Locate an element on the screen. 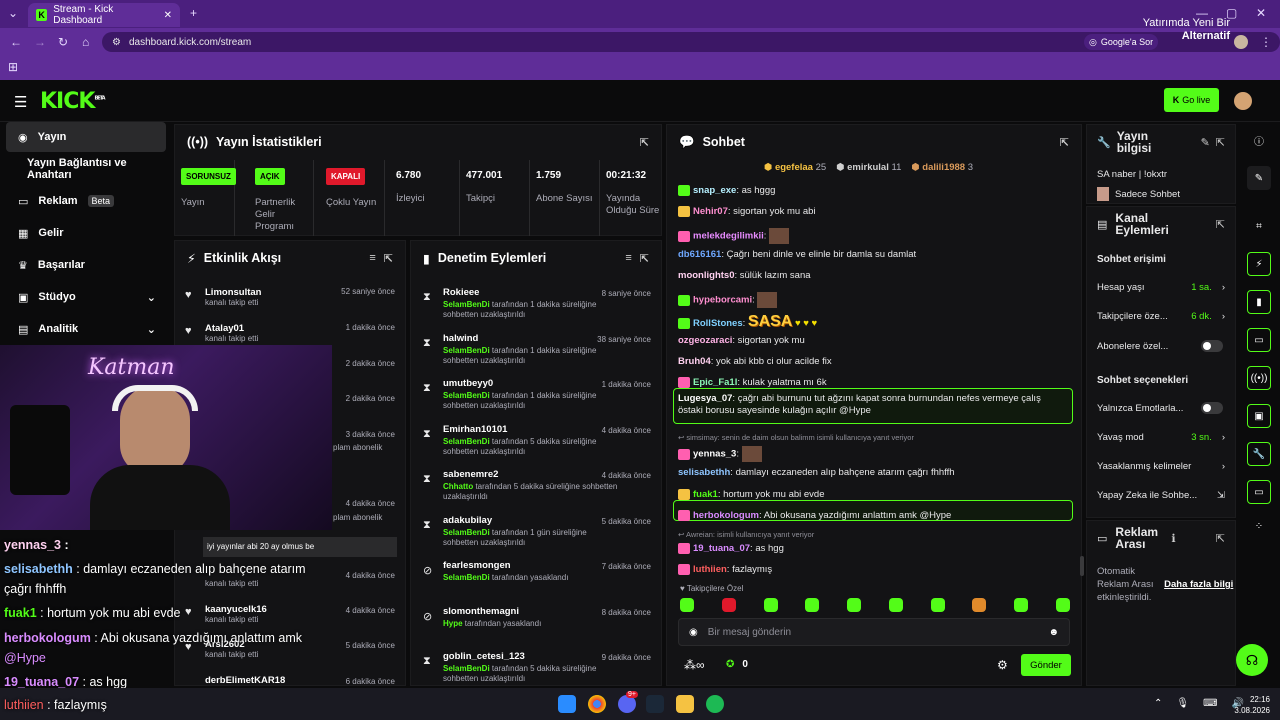 This screenshot has height=720, width=1280. document-icon: ▮ is located at coordinates (1259, 302).